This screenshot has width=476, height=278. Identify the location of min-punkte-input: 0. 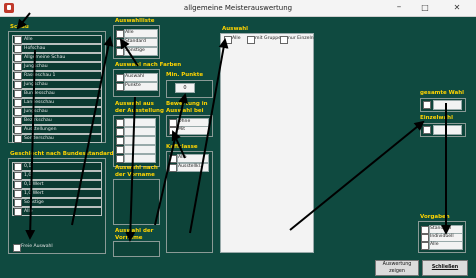
(185, 88).